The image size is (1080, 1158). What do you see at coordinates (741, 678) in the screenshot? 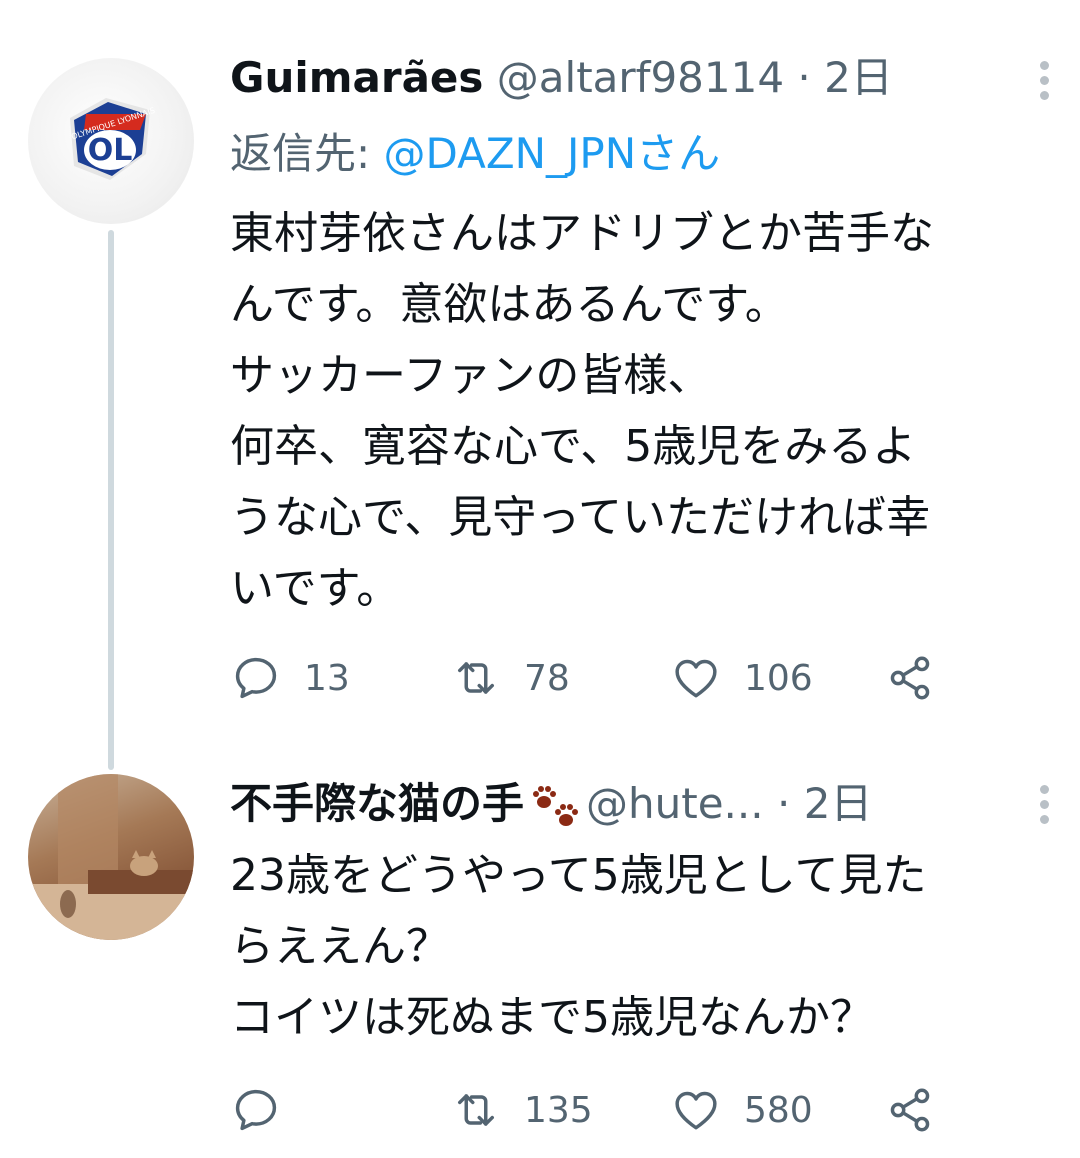
I see `like-button: 106` at bounding box center [741, 678].